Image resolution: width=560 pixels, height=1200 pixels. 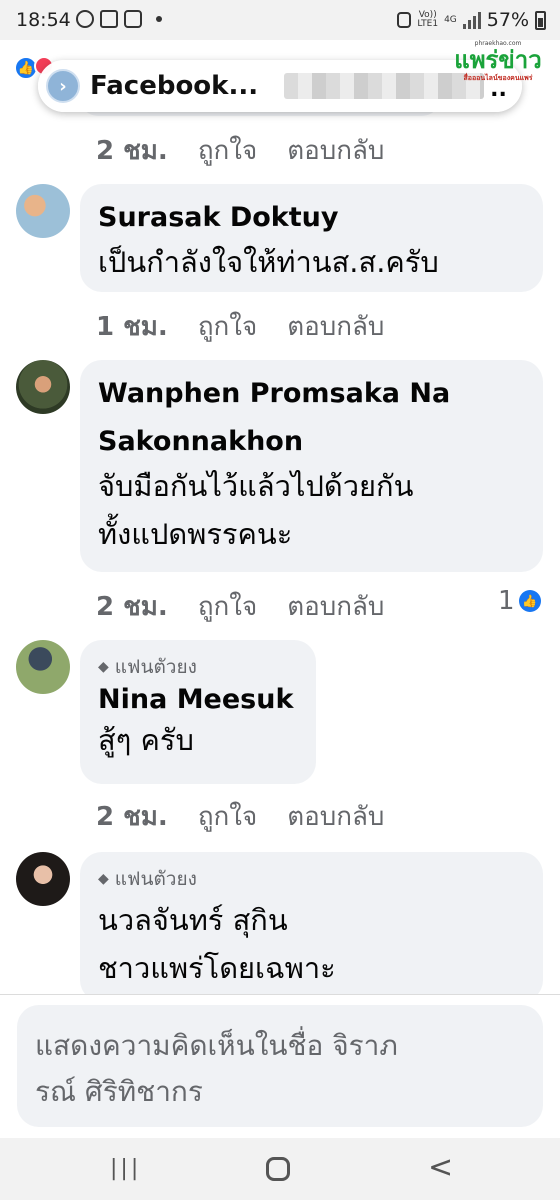 What do you see at coordinates (507, 20) in the screenshot?
I see `battery-percent: 57%` at bounding box center [507, 20].